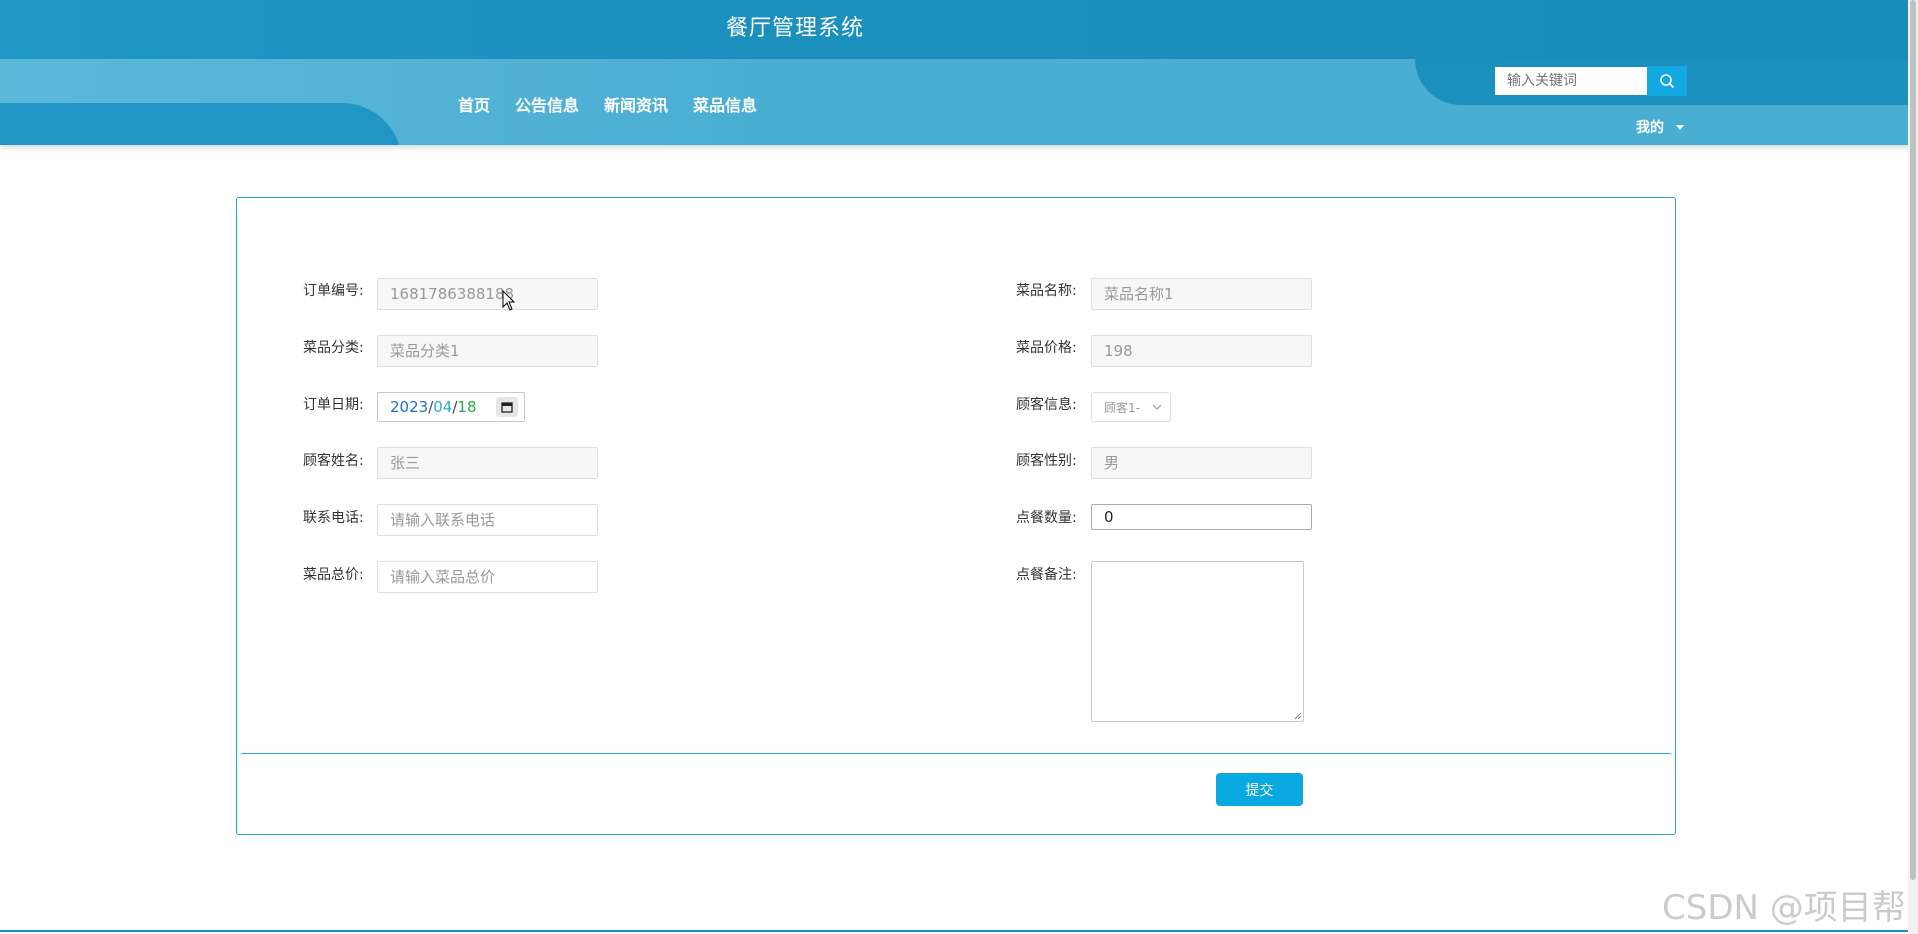  I want to click on dish-name-label: 菜品名称:, so click(1046, 291).